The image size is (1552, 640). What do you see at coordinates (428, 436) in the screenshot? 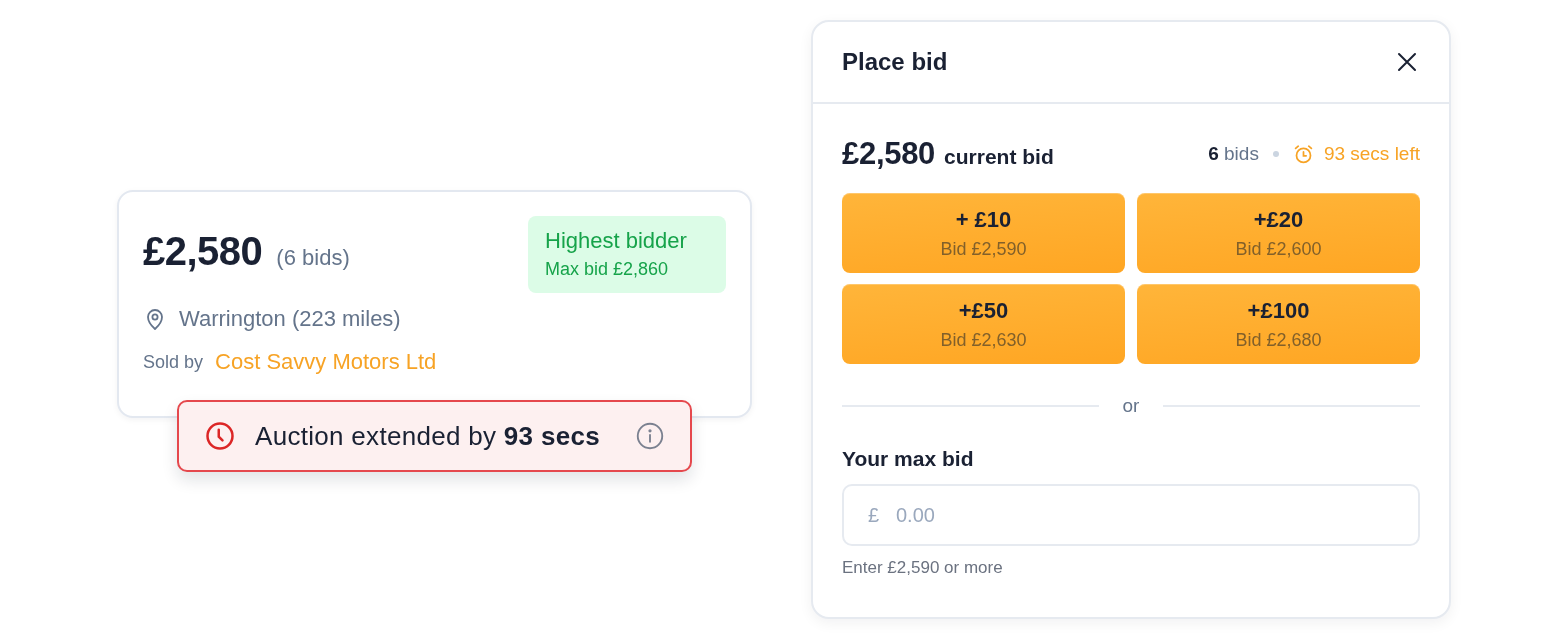
I see `alert-message: Auction extended by 93 secs` at bounding box center [428, 436].